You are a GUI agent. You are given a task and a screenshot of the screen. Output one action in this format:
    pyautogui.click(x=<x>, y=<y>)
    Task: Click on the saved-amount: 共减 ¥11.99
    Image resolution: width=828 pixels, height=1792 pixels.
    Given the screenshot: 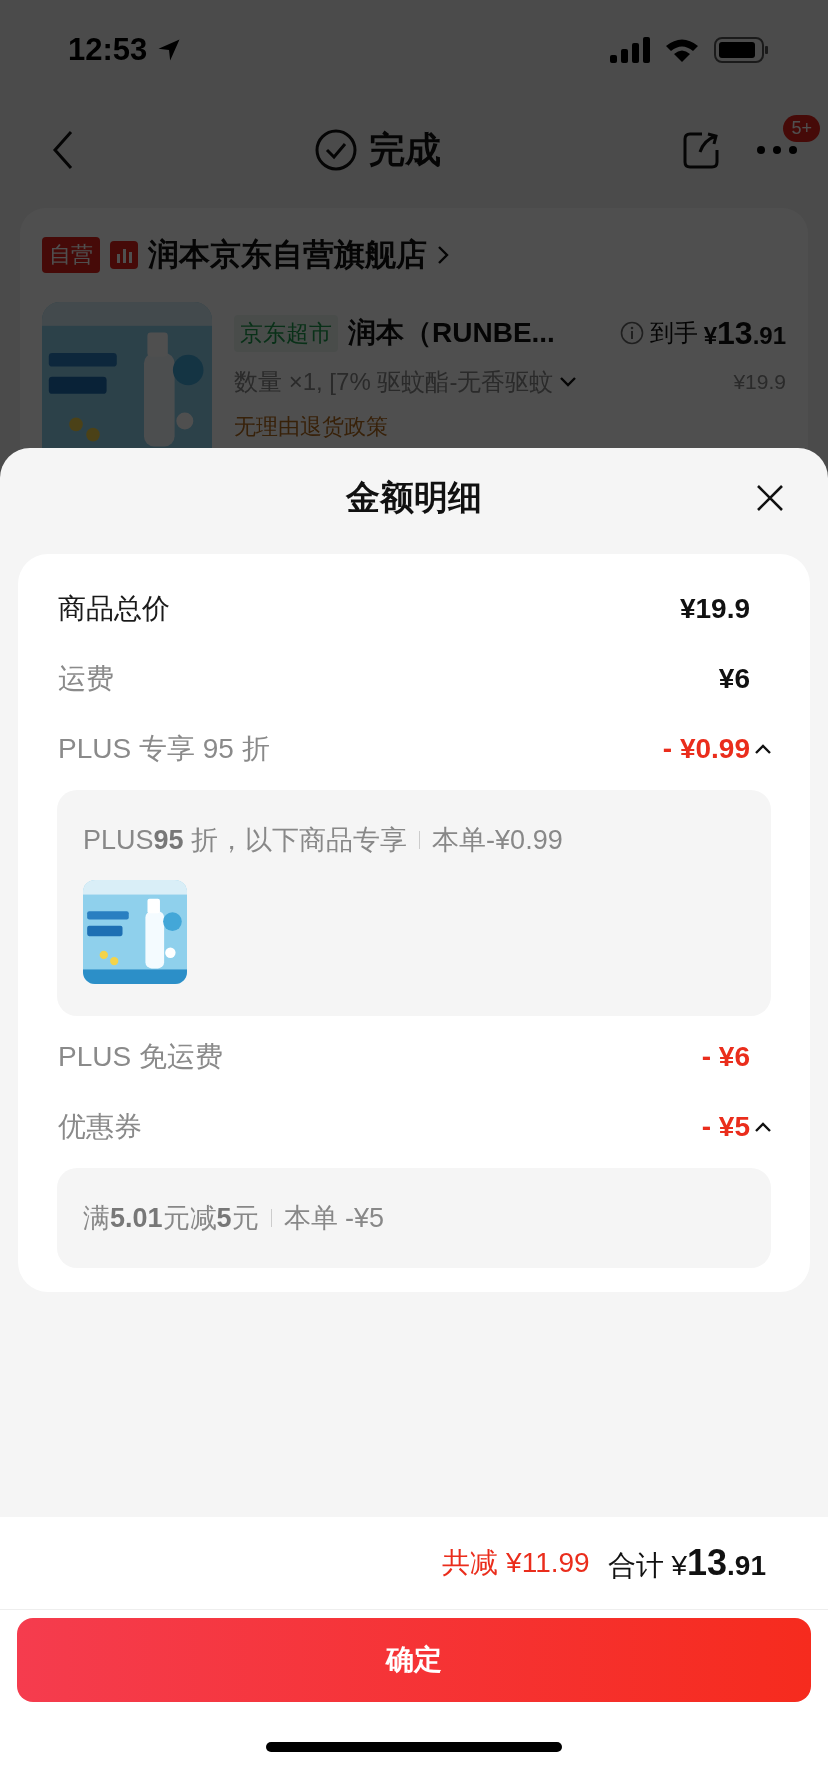 What is the action you would take?
    pyautogui.click(x=516, y=1563)
    